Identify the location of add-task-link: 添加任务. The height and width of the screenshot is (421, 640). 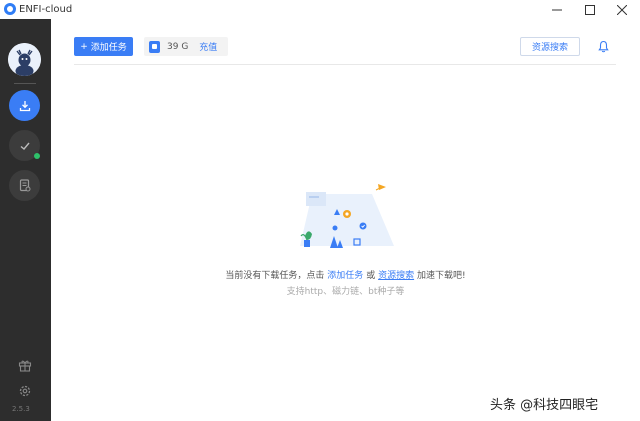
(345, 276).